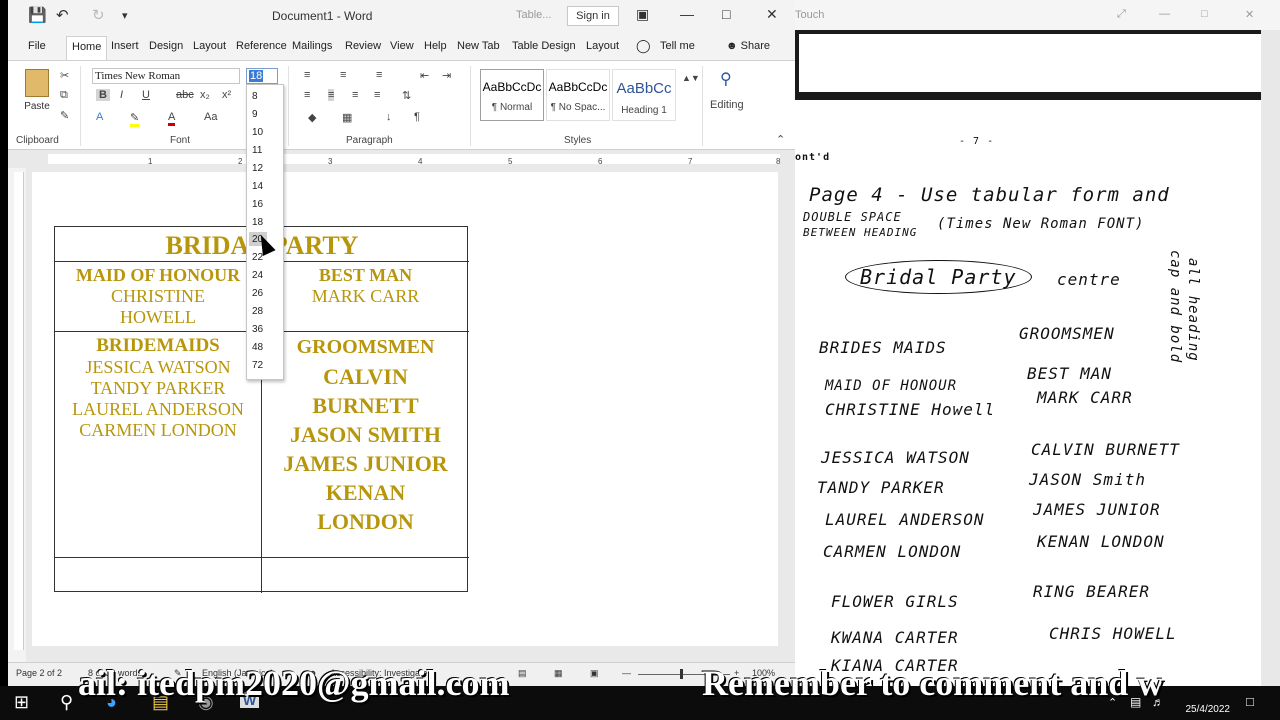  I want to click on cut-icon: ✂, so click(64, 75).